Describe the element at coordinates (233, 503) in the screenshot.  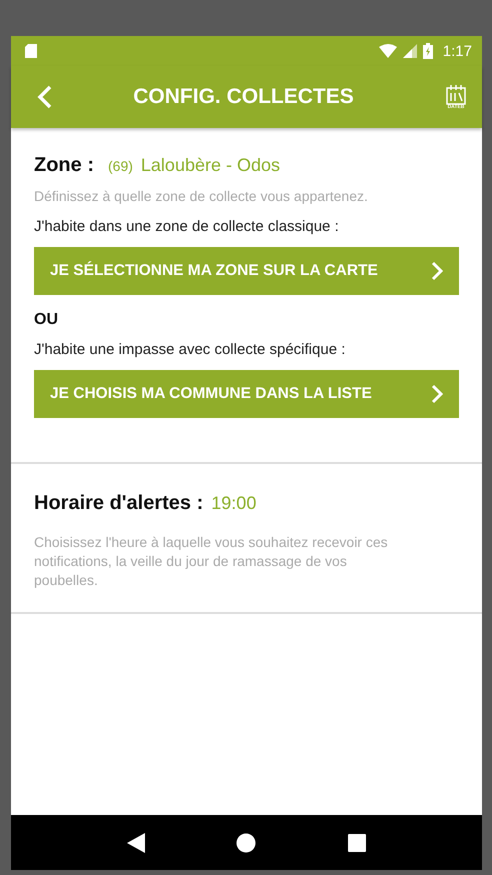
I see `alert-time: 19:00` at that location.